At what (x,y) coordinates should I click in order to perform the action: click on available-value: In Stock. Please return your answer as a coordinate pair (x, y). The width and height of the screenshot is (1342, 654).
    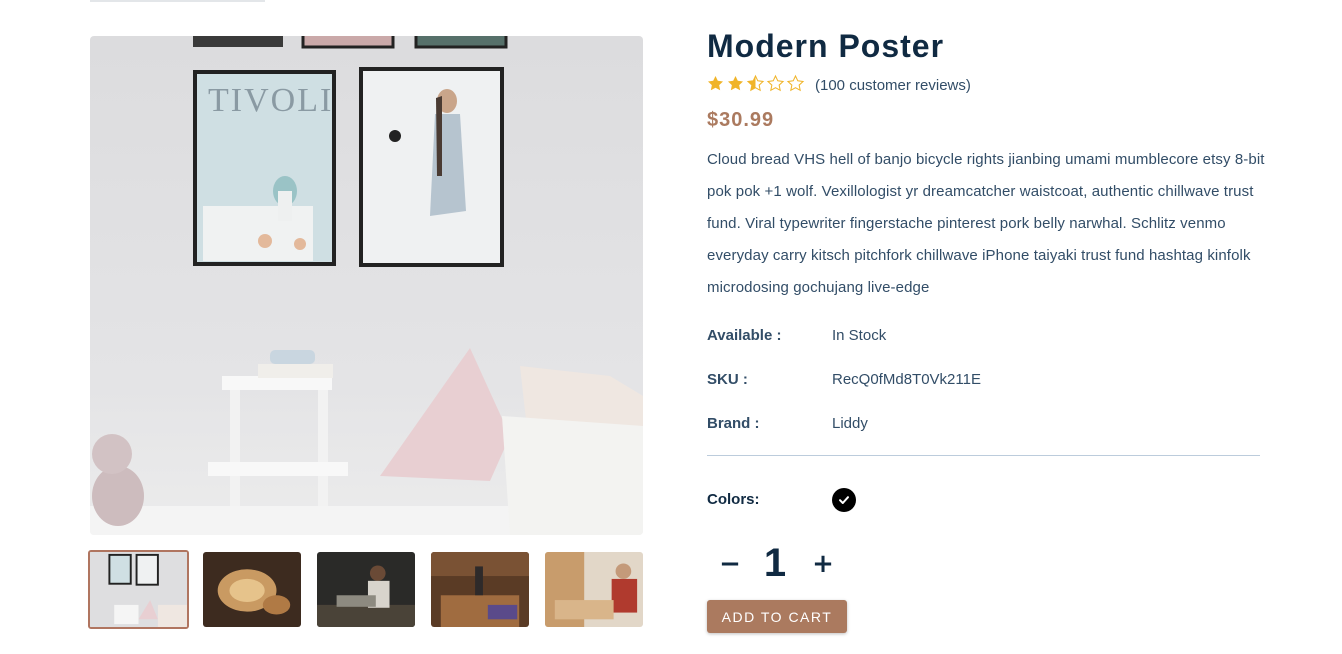
    Looking at the image, I should click on (859, 335).